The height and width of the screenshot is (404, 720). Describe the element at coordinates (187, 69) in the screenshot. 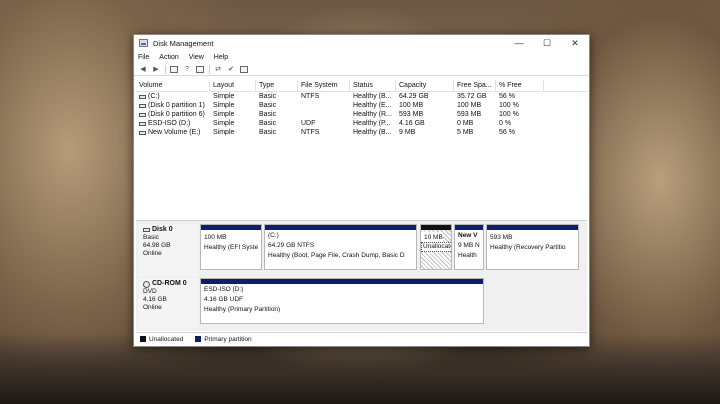

I see `help-icon: ?` at that location.